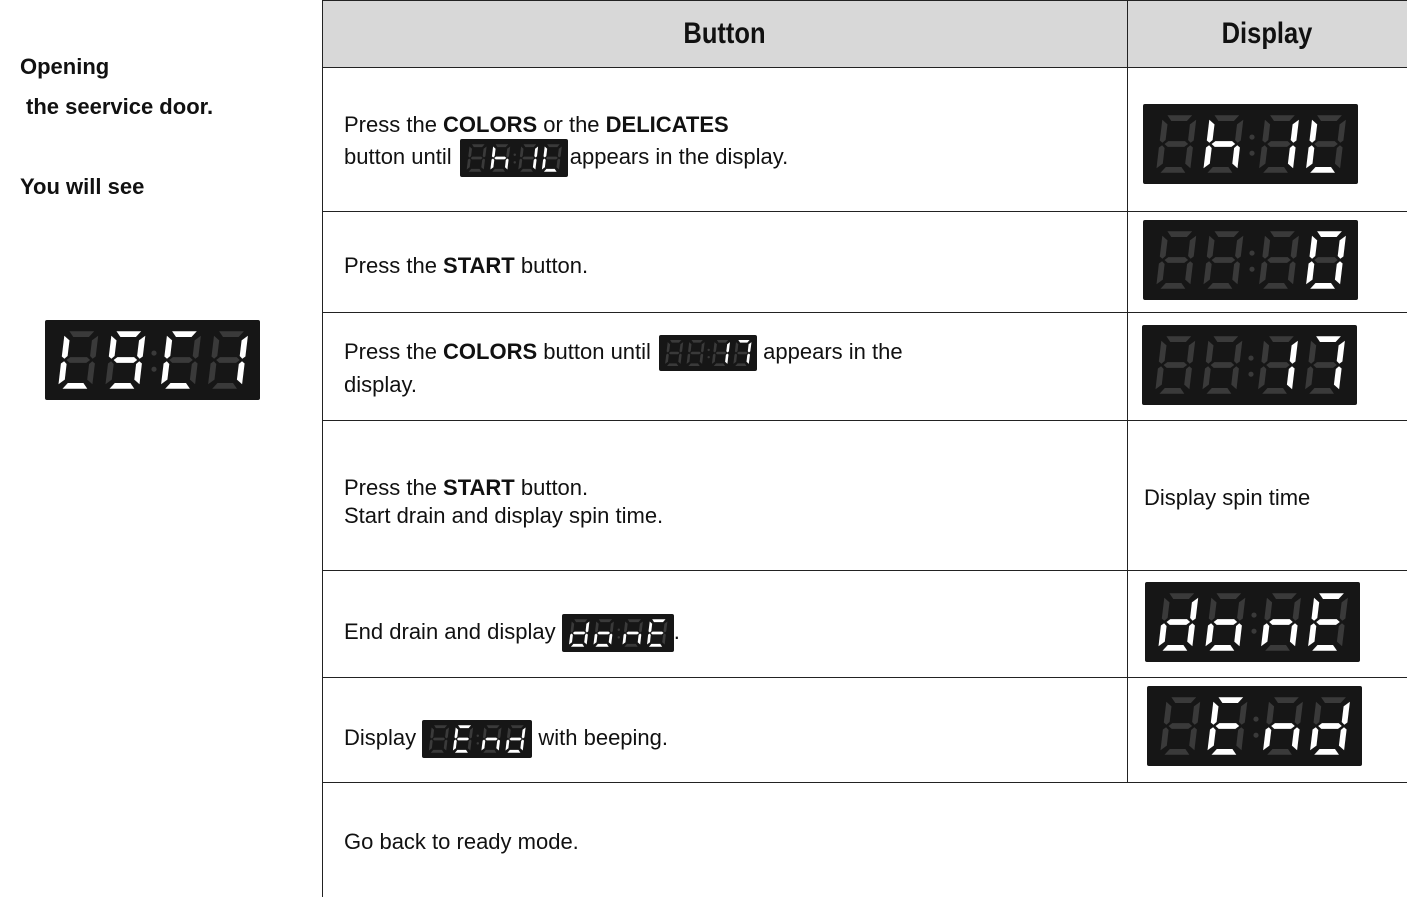  I want to click on row-6-text: with beeping., so click(600, 737).